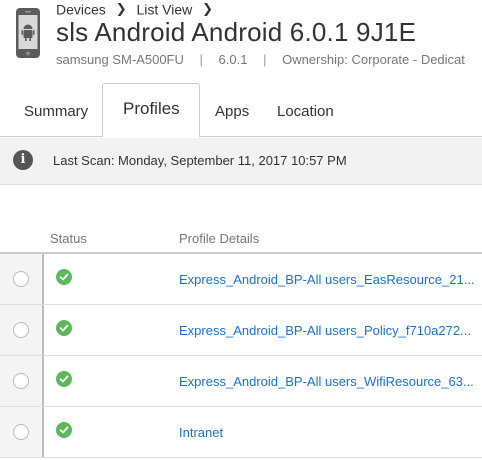  Describe the element at coordinates (23, 160) in the screenshot. I see `info-icon: i` at that location.